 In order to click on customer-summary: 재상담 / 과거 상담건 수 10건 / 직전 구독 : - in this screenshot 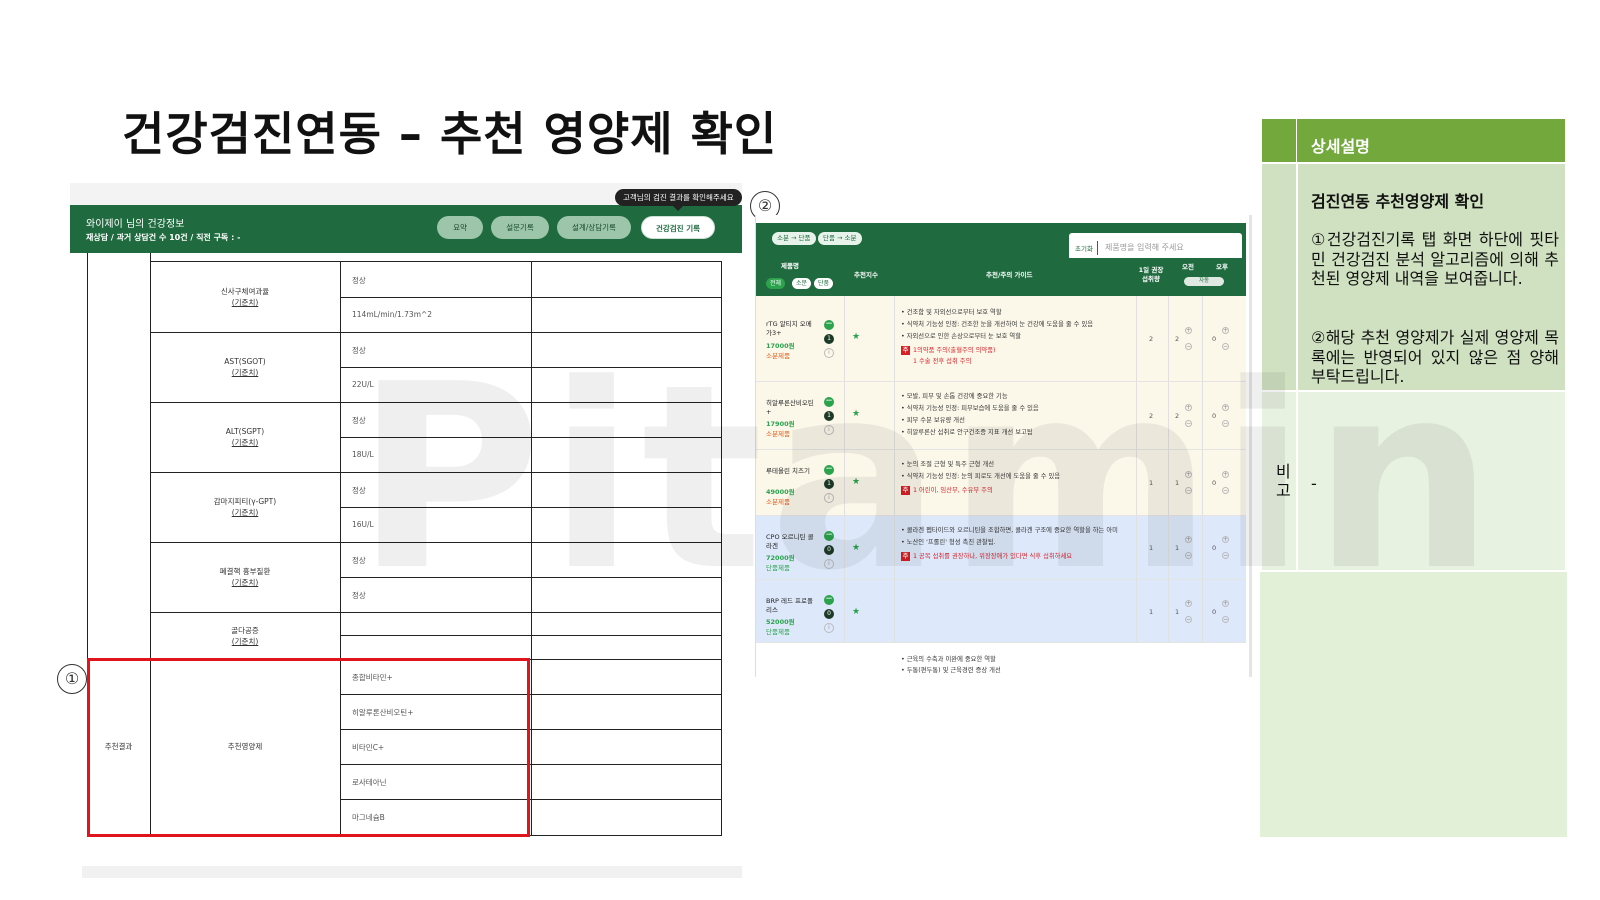, I will do `click(163, 237)`.